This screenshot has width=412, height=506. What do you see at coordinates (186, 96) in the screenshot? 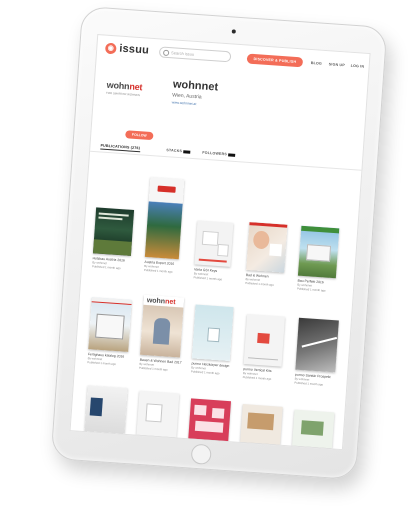
I see `profile-location: Wien, Austria` at bounding box center [186, 96].